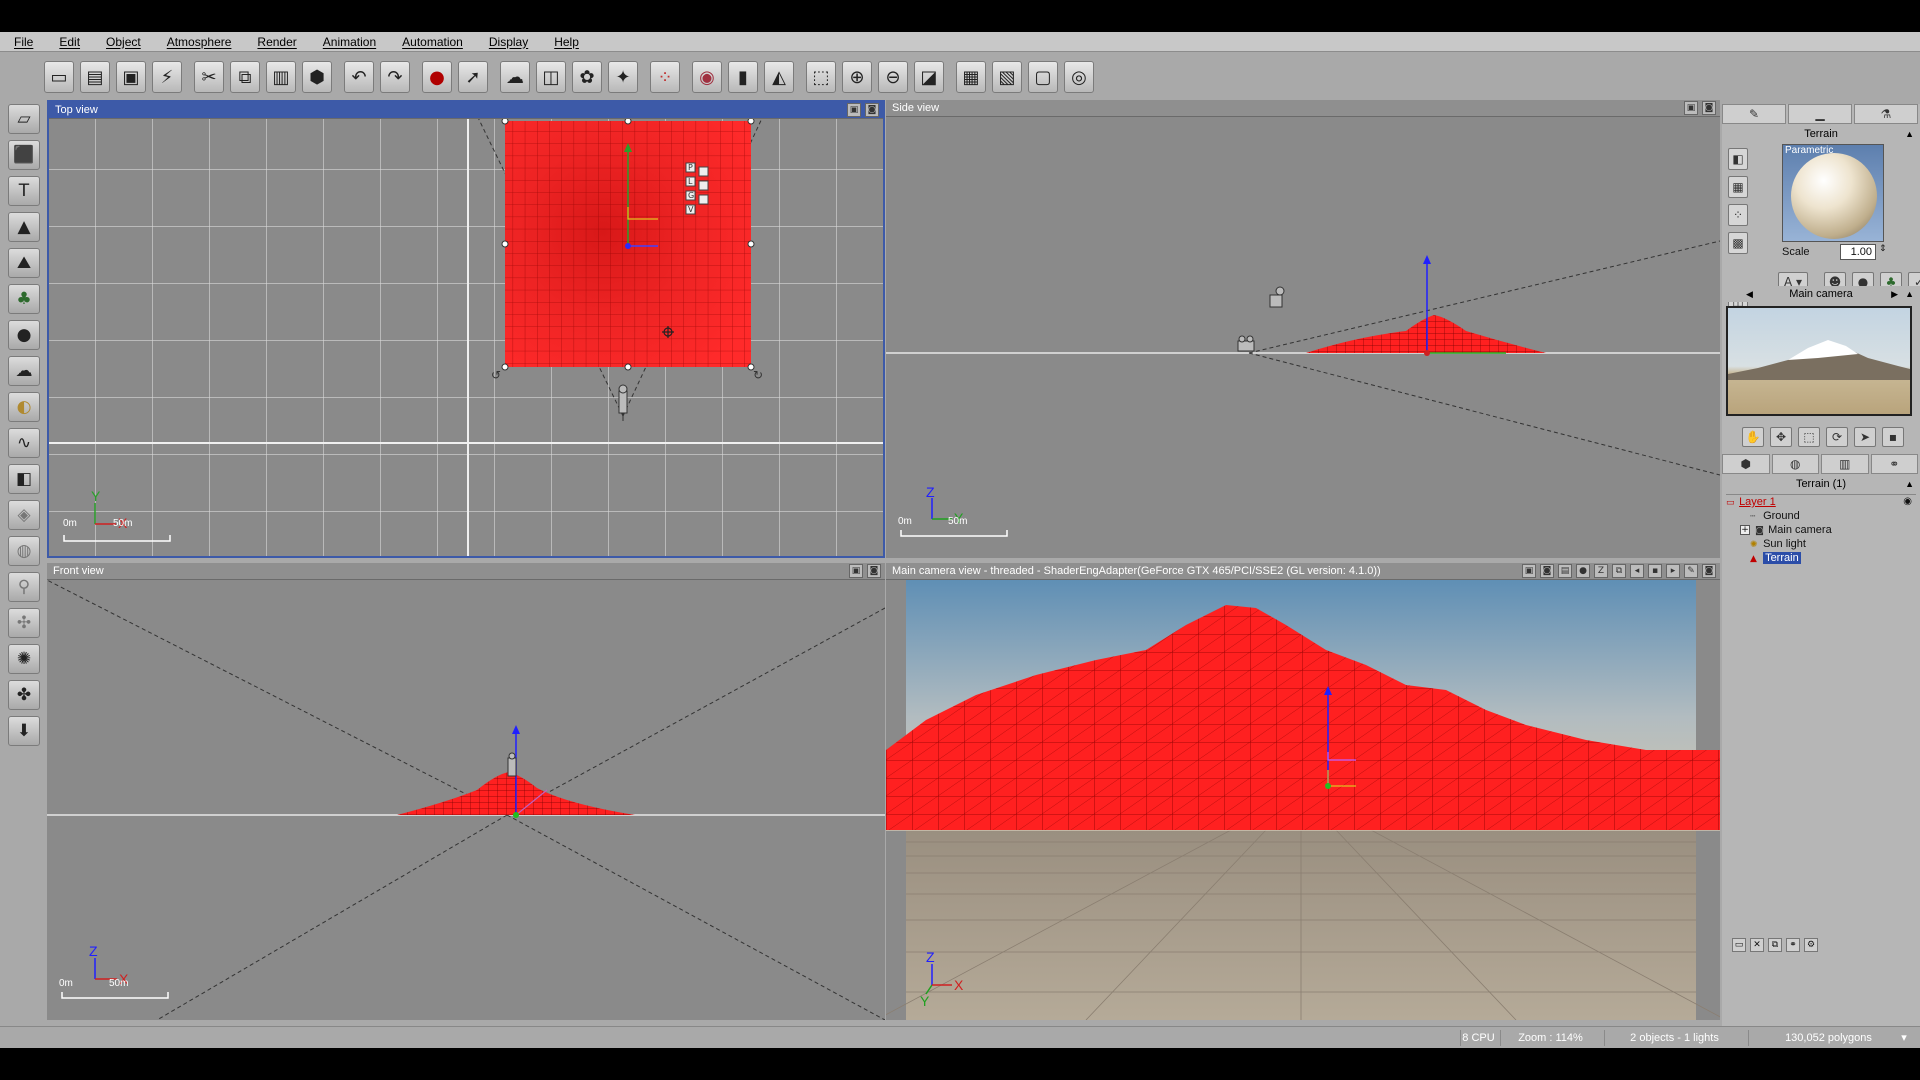 The height and width of the screenshot is (1080, 1920). What do you see at coordinates (199, 42) in the screenshot?
I see `menu-atmosphere: Atmosphere` at bounding box center [199, 42].